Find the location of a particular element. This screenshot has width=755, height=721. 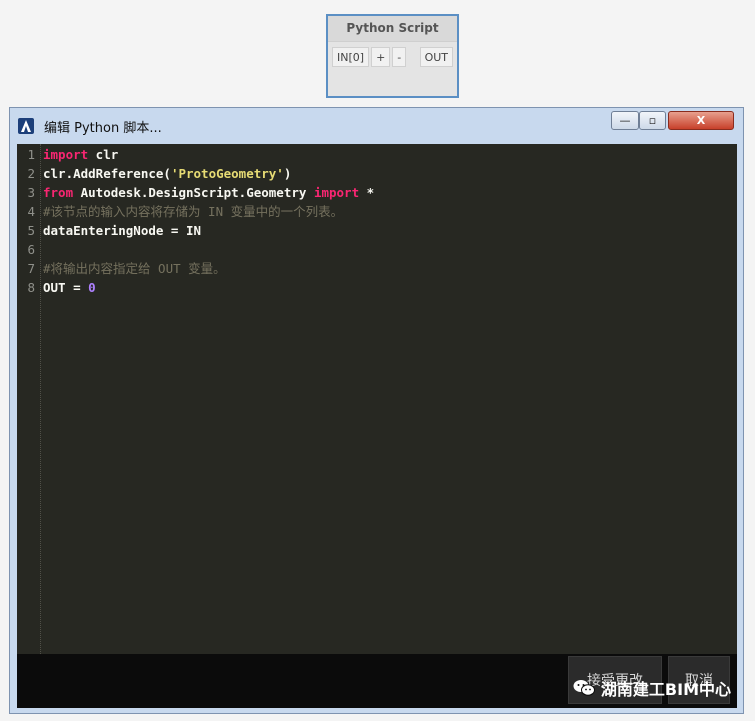

code-text: #将输出内容指定给 OUT 变量。 is located at coordinates (134, 268).